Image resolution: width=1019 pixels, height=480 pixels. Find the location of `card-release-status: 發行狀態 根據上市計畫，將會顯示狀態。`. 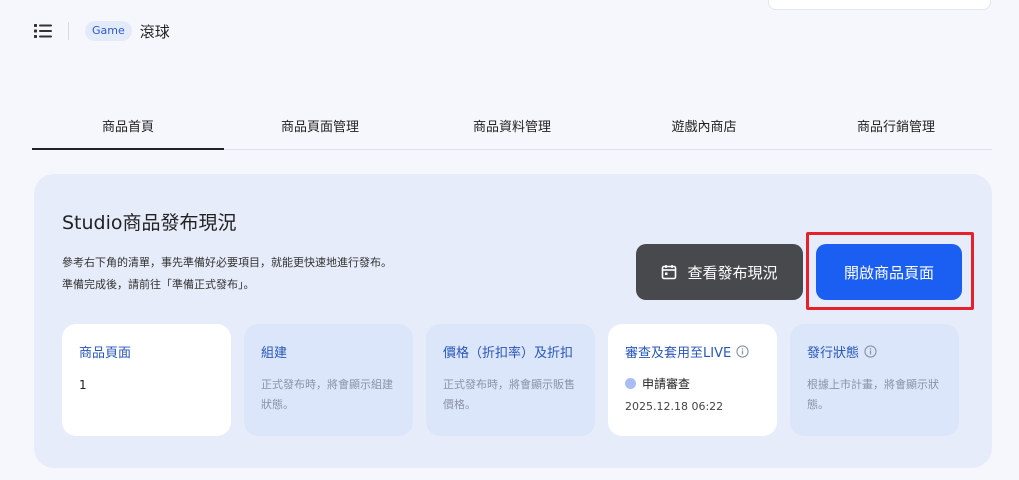

card-release-status: 發行狀態 根據上市計畫，將會顯示狀態。 is located at coordinates (874, 380).